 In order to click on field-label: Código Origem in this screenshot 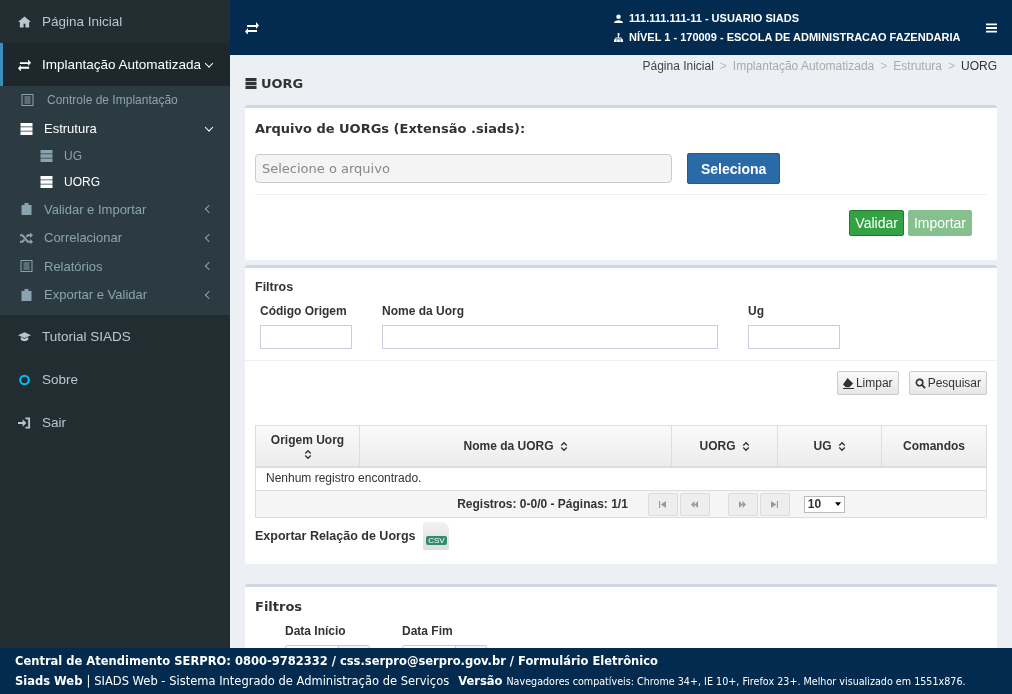, I will do `click(304, 311)`.